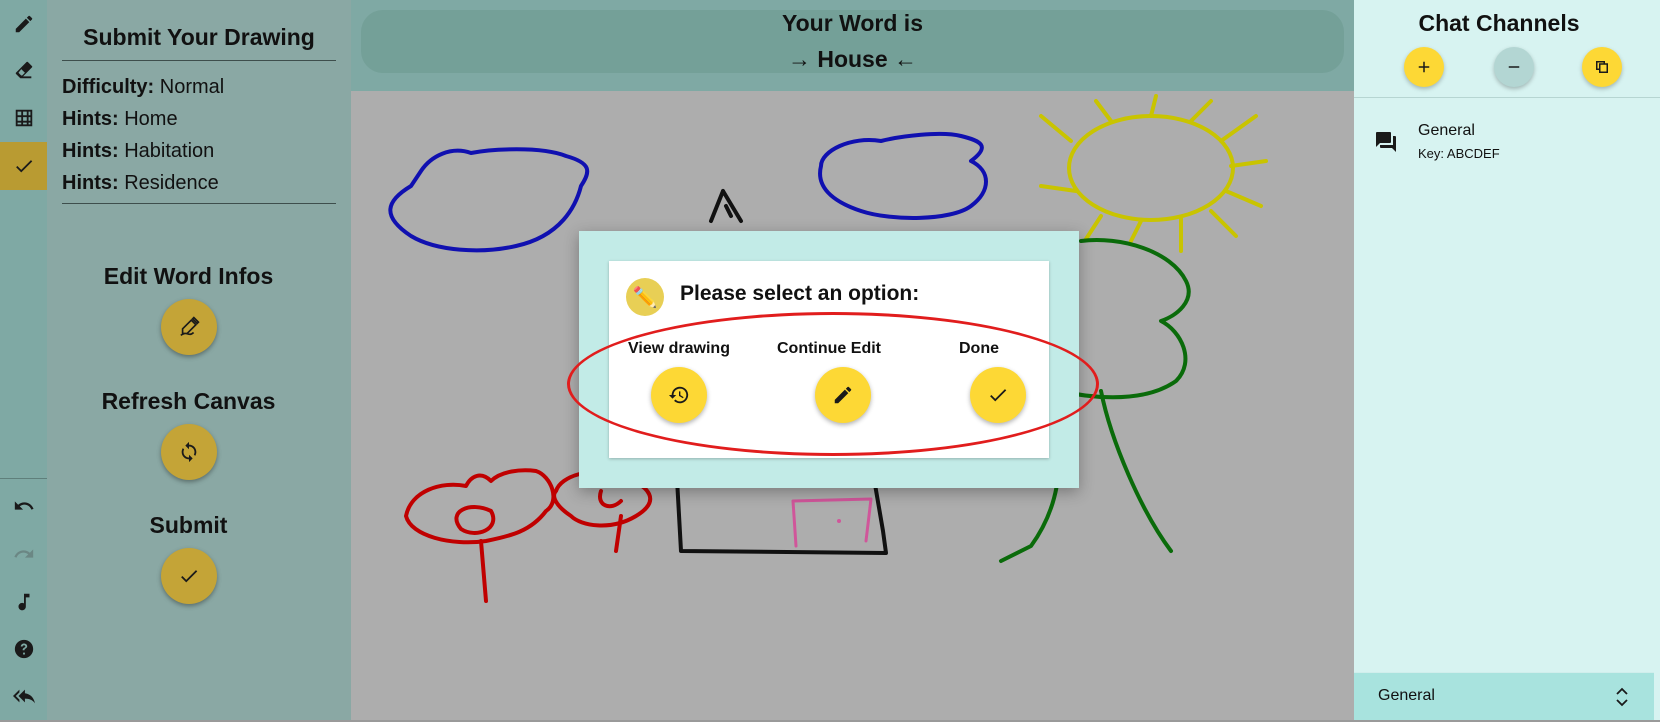 This screenshot has width=1660, height=722. Describe the element at coordinates (1125, 319) in the screenshot. I see `green-tree-crown-stroke` at that location.